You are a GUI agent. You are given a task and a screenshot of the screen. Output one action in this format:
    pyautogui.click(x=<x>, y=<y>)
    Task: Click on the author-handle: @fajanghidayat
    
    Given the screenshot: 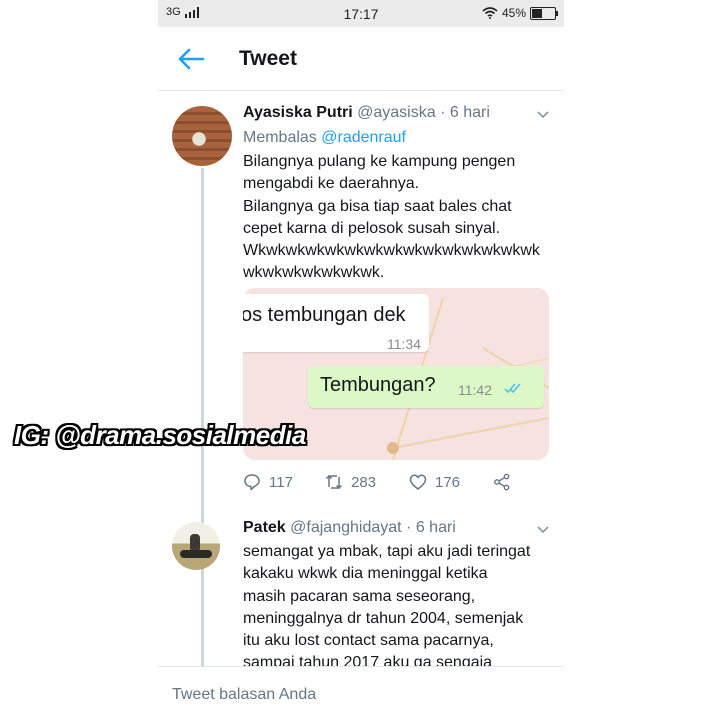 What is the action you would take?
    pyautogui.click(x=345, y=527)
    